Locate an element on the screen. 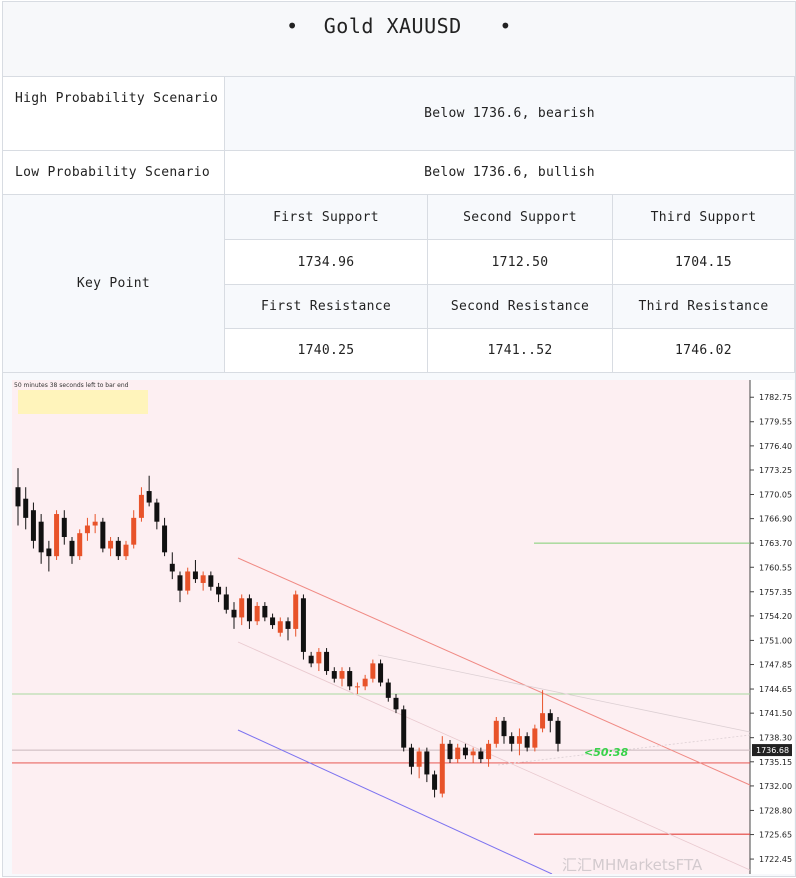 The width and height of the screenshot is (796, 878). y-tick-label: 1741.50 is located at coordinates (775, 713).